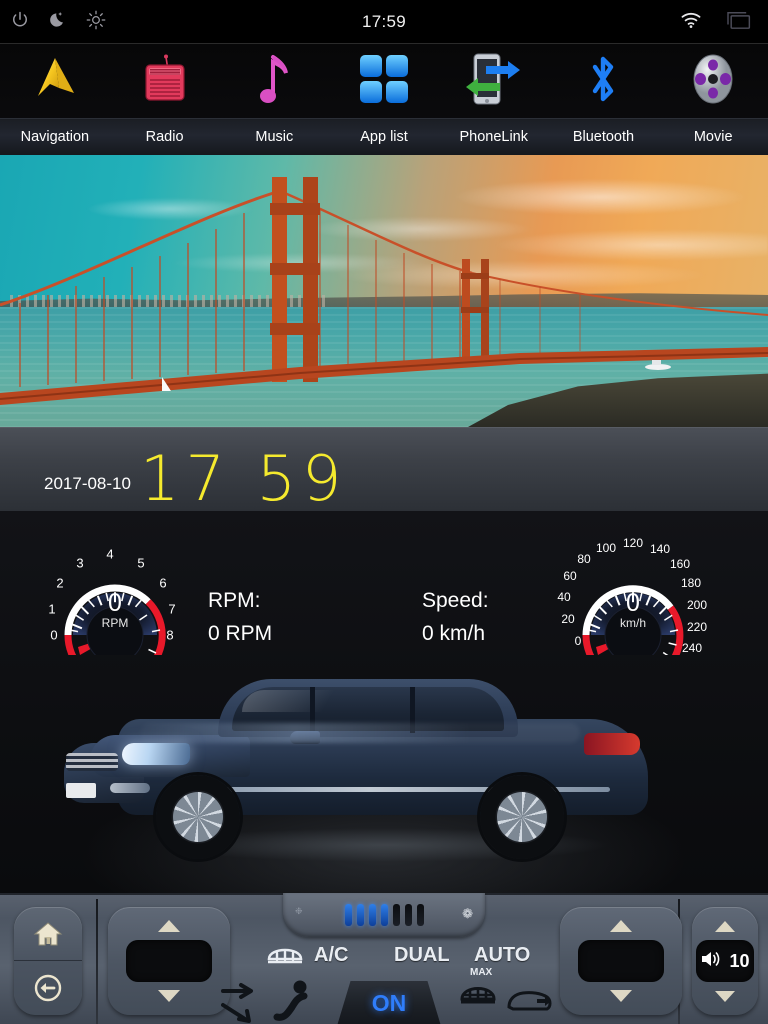  I want to click on climate-on-button: ON, so click(389, 1002).